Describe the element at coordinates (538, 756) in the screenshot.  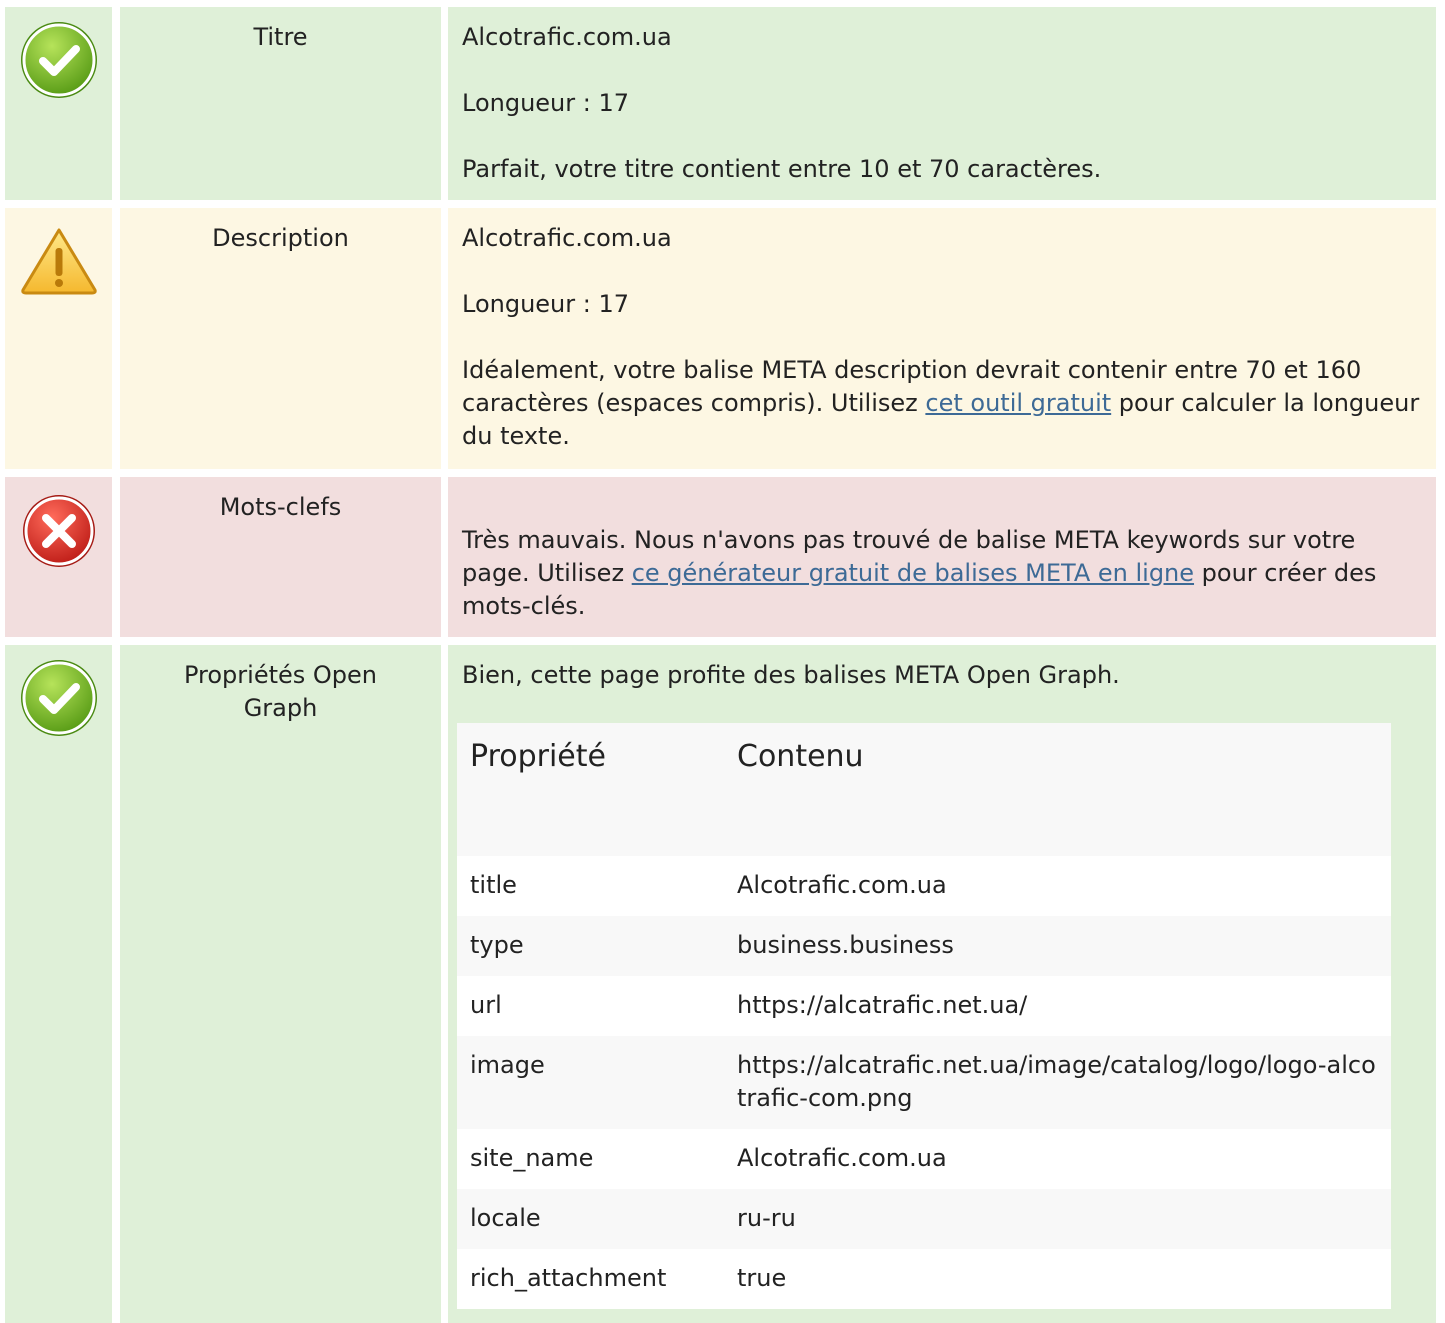
I see `column-header-property: Propriété` at that location.